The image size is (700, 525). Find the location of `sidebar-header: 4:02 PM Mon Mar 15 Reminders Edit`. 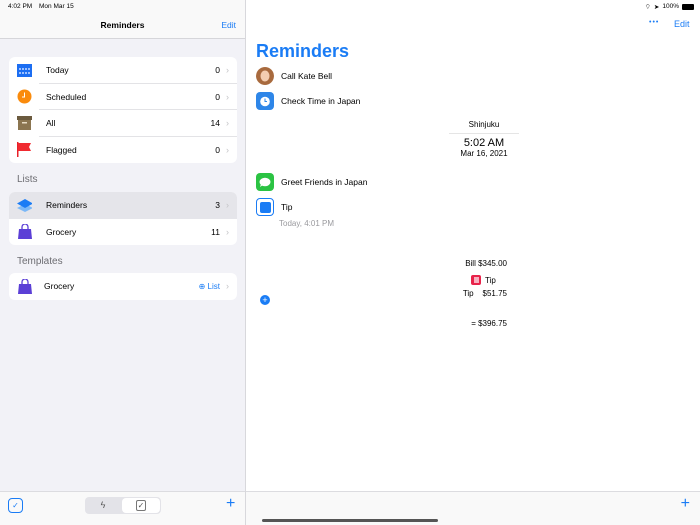

sidebar-header: 4:02 PM Mon Mar 15 Reminders Edit is located at coordinates (122, 19).